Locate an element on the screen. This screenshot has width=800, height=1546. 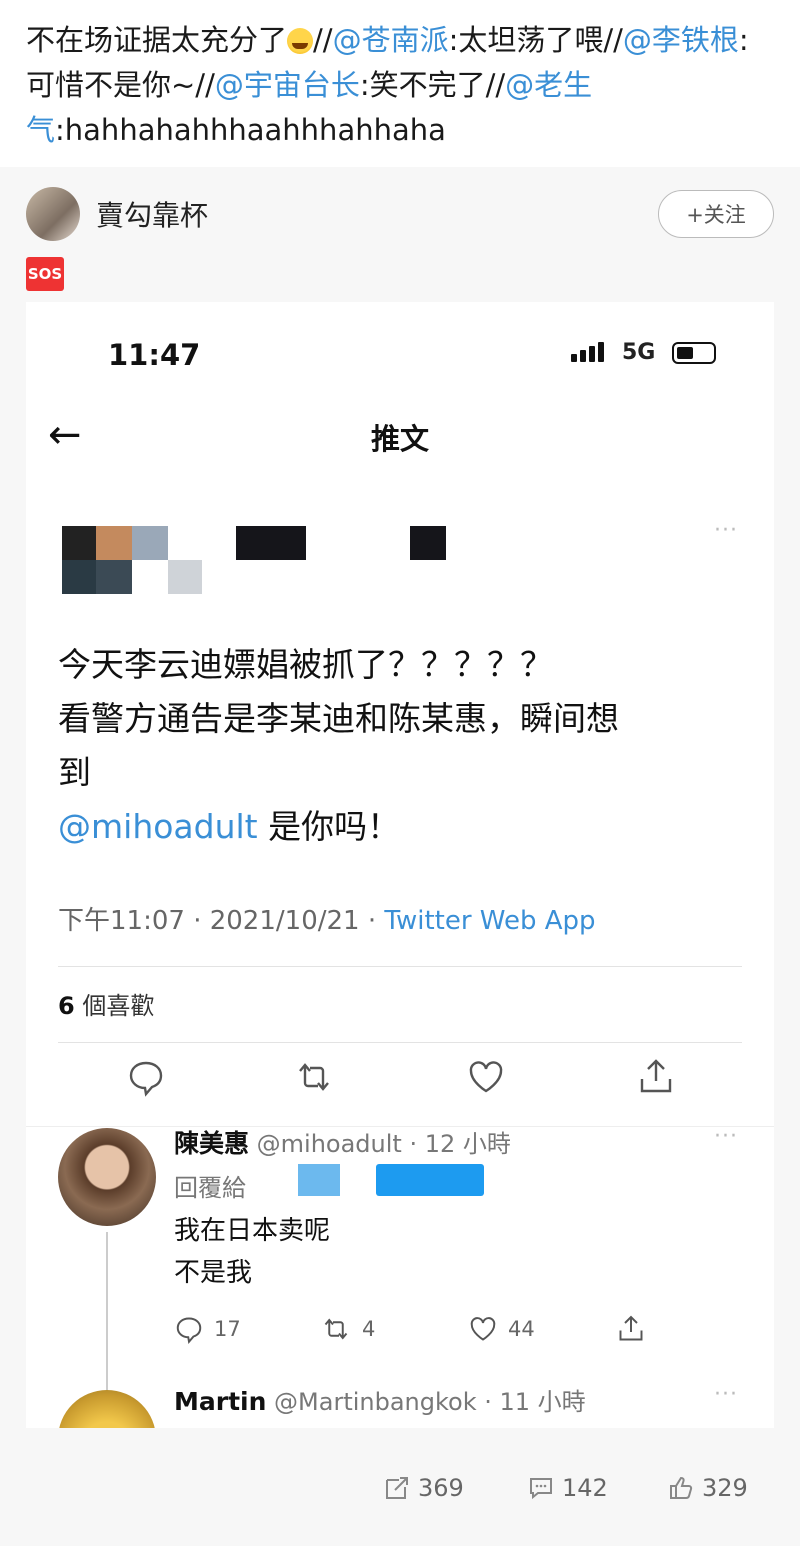
signal-icon is located at coordinates (587, 352).